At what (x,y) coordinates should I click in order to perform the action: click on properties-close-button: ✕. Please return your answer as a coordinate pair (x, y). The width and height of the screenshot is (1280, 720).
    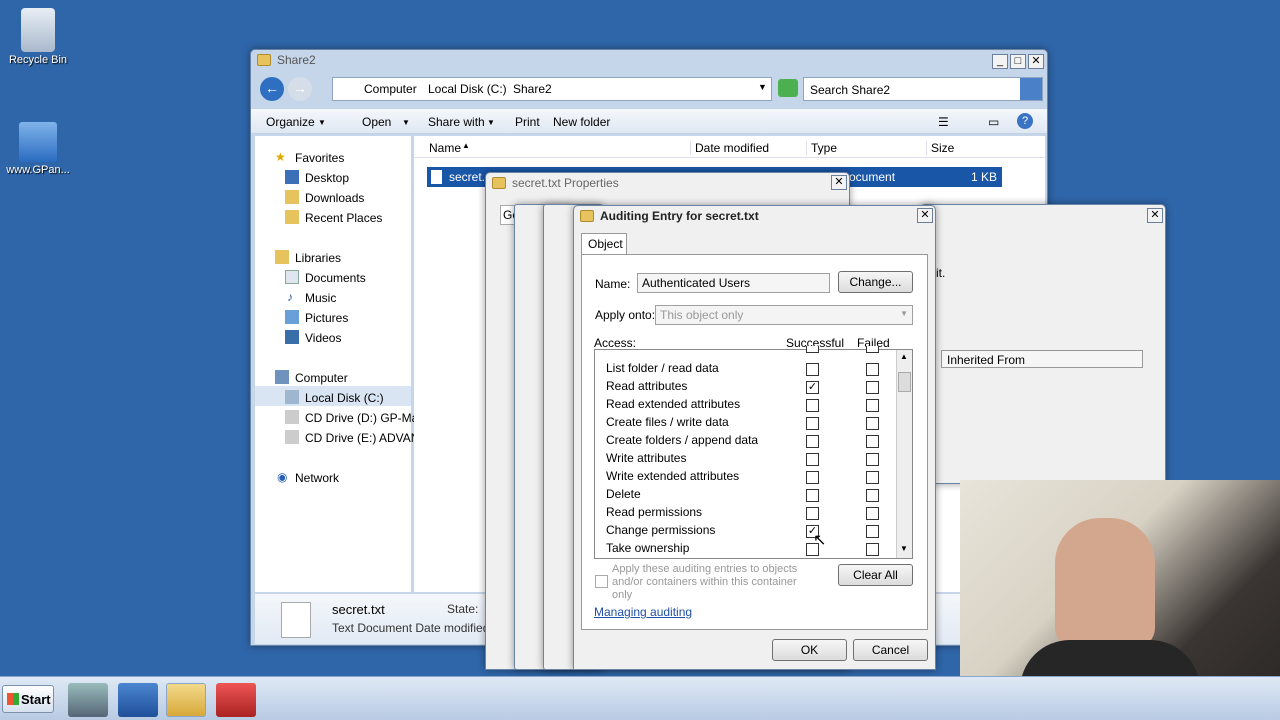
    Looking at the image, I should click on (839, 182).